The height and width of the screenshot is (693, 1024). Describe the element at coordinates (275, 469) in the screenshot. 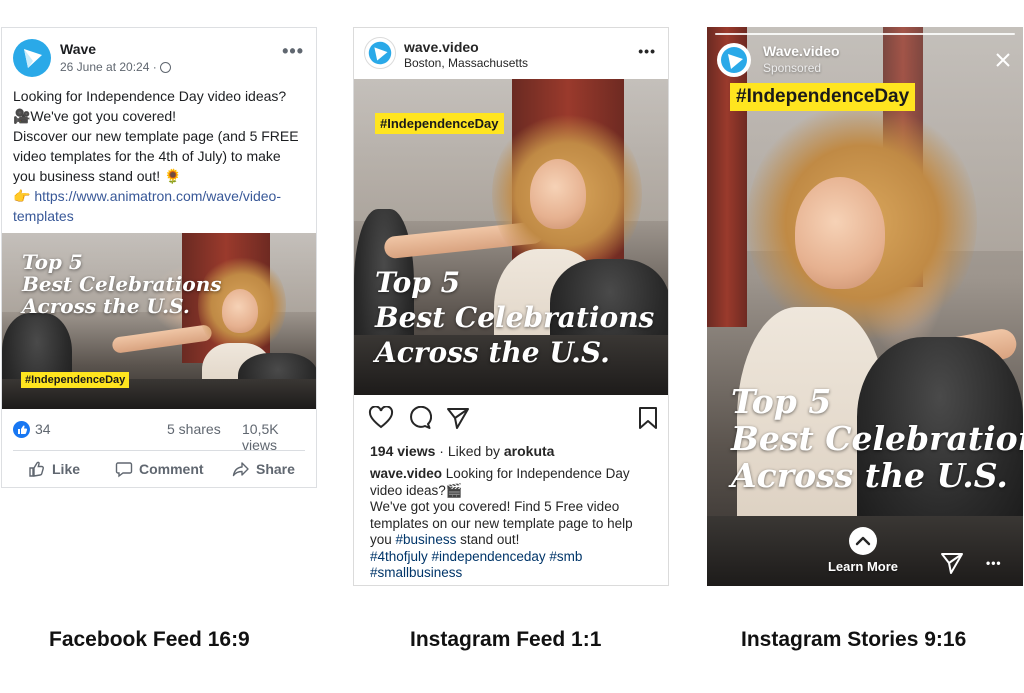

I see `share-label: Share` at that location.